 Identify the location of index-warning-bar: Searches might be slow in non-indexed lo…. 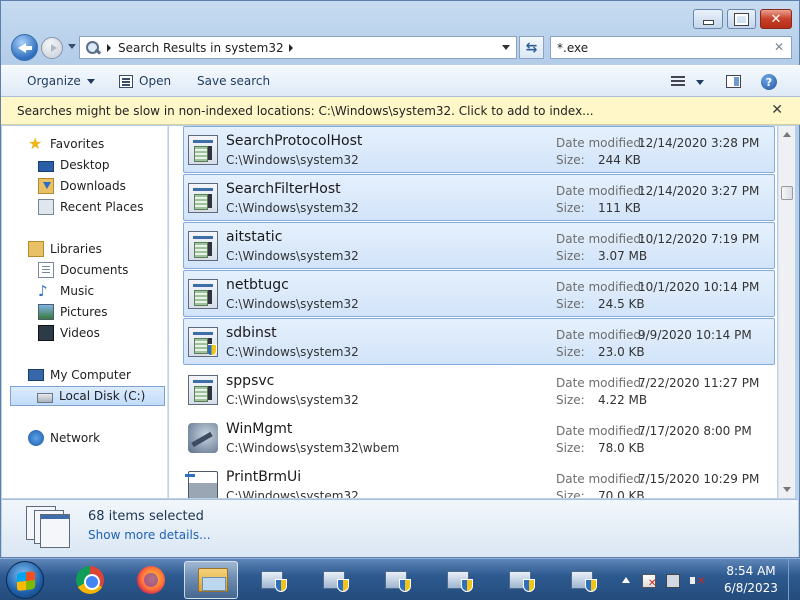
(400, 111).